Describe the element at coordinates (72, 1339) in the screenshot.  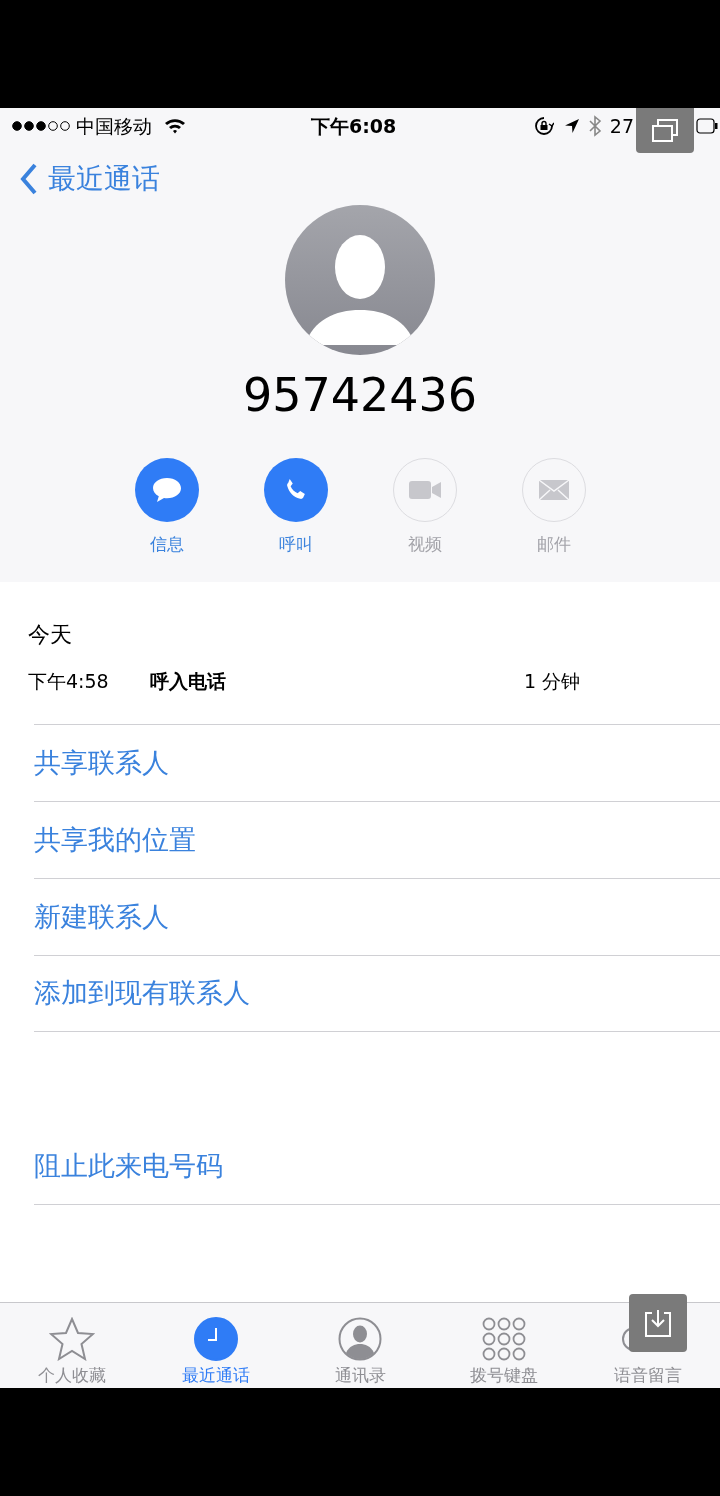
I see `star-icon` at that location.